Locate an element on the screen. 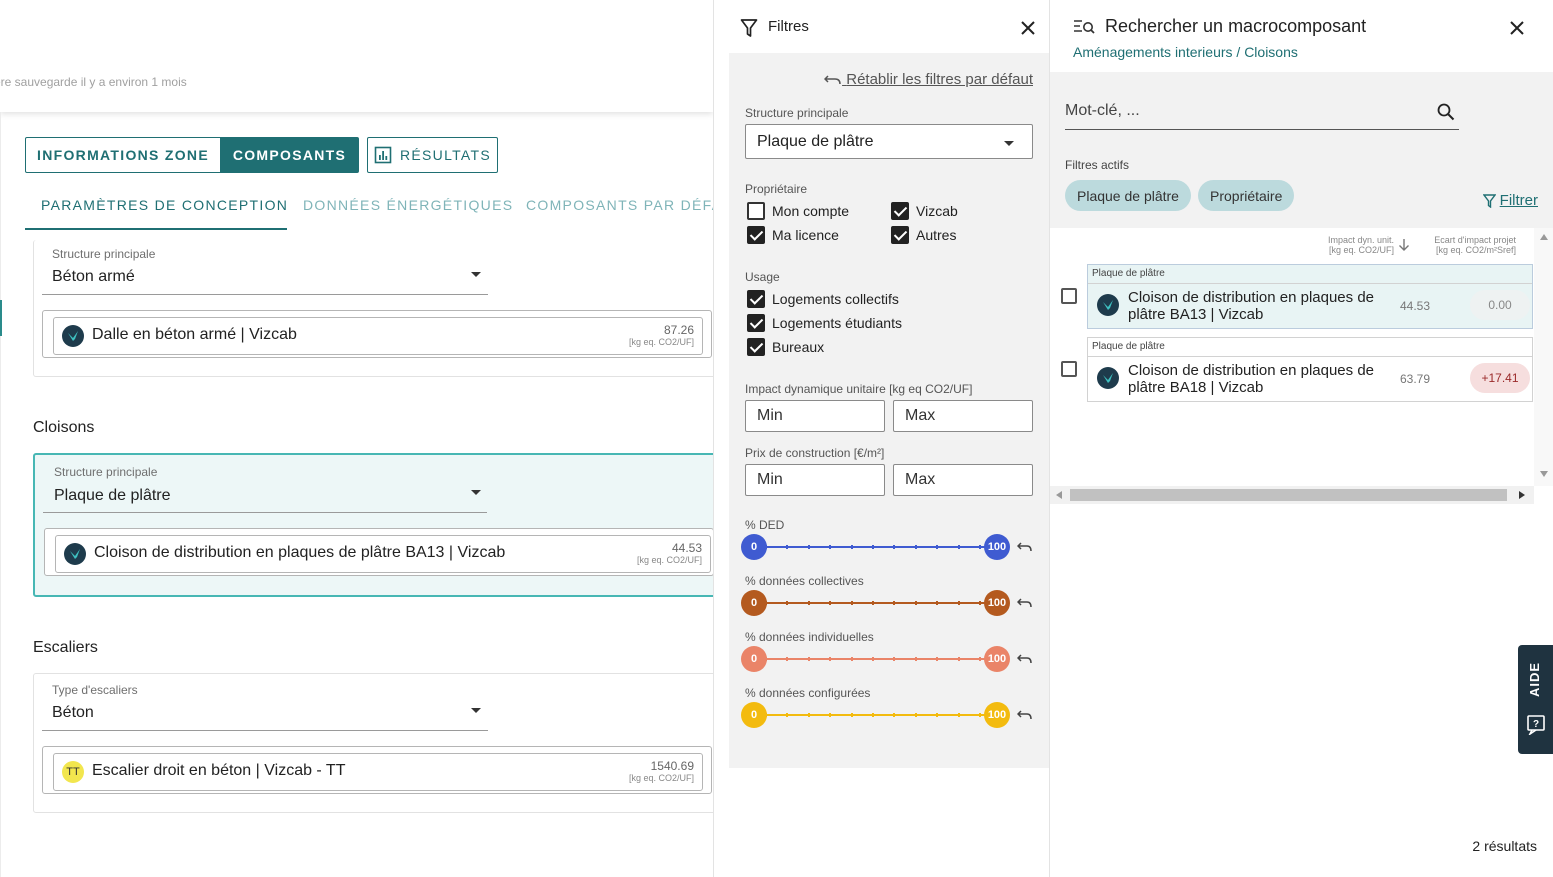 The height and width of the screenshot is (877, 1553). vertical-scrollbar is located at coordinates (1543, 357).